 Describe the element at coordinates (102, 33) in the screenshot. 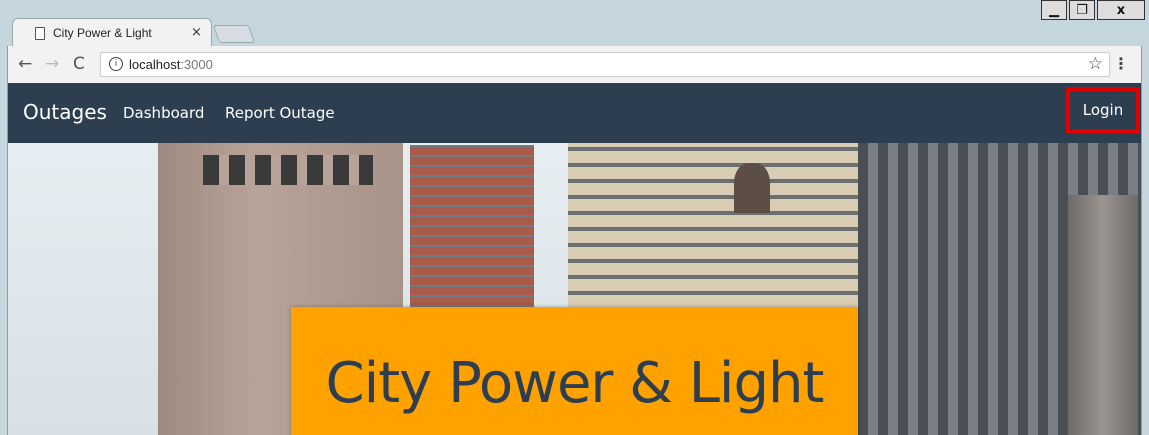

I see `tab-title: City Power & Light` at that location.